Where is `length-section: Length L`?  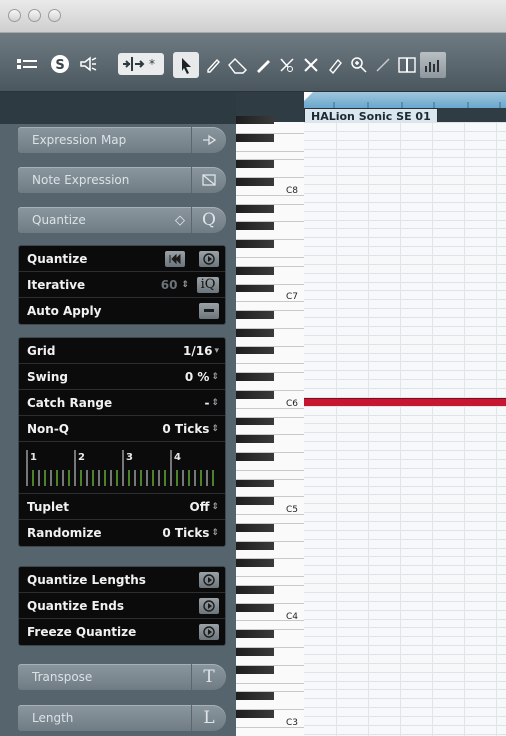 length-section: Length L is located at coordinates (122, 718).